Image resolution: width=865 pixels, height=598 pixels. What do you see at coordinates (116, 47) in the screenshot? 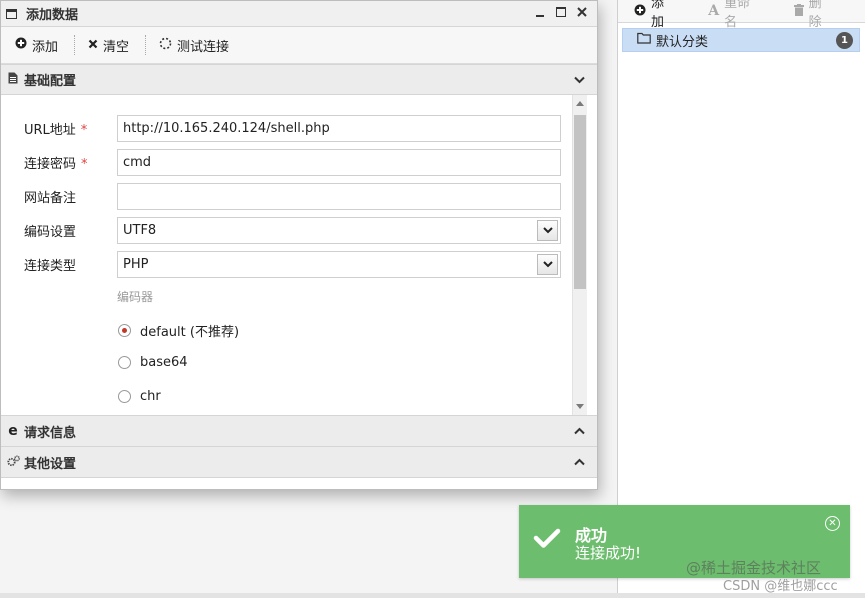
I see `clear-button-label: 清空` at bounding box center [116, 47].